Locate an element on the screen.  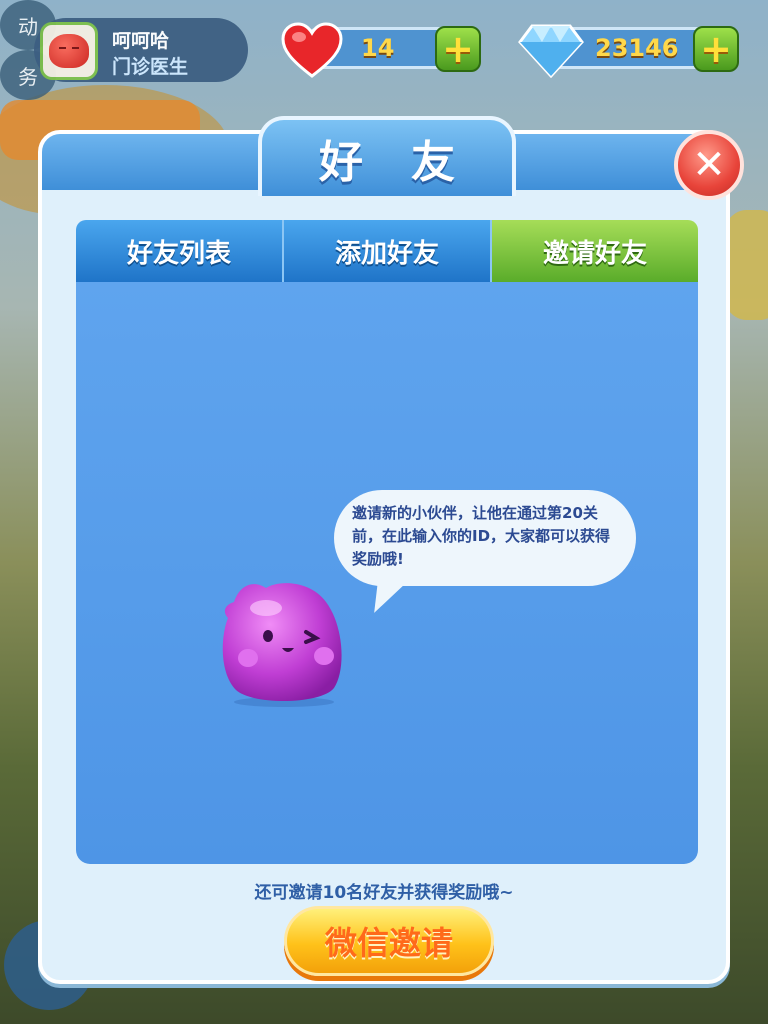
close-icon: ✕ is located at coordinates (709, 165).